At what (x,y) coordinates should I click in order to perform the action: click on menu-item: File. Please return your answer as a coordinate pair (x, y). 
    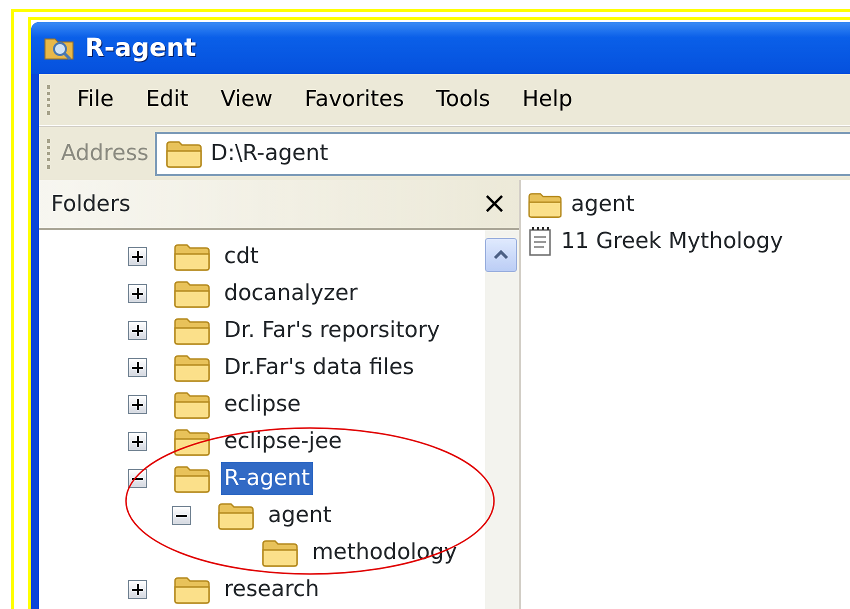
    Looking at the image, I should click on (95, 99).